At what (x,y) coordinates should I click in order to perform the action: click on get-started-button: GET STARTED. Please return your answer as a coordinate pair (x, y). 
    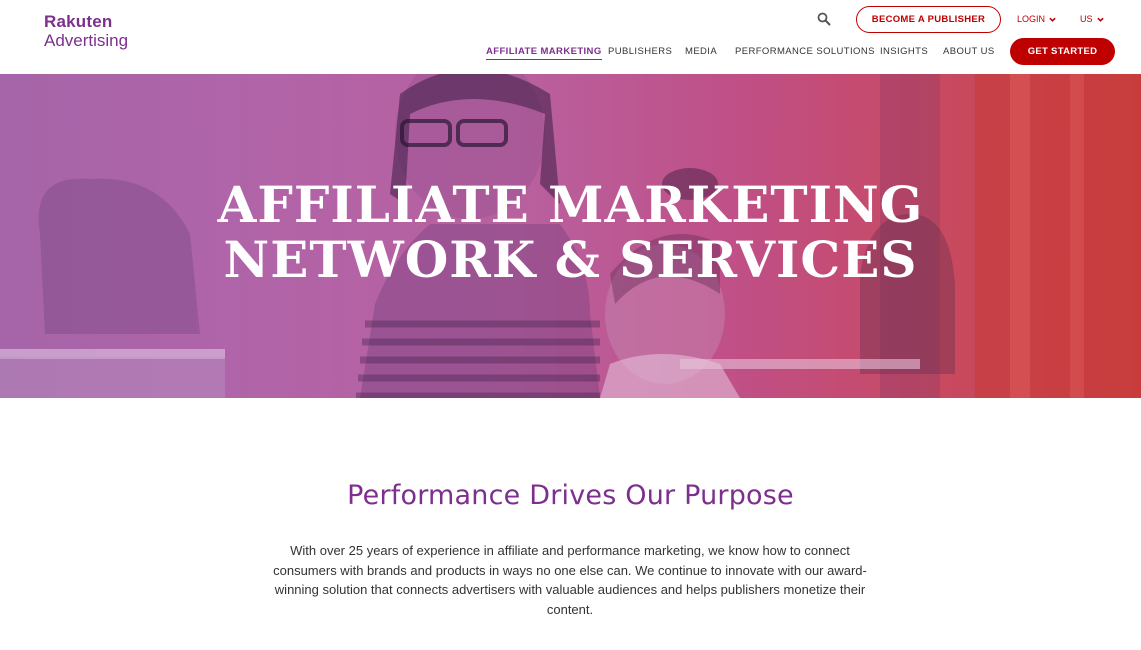
    Looking at the image, I should click on (1062, 51).